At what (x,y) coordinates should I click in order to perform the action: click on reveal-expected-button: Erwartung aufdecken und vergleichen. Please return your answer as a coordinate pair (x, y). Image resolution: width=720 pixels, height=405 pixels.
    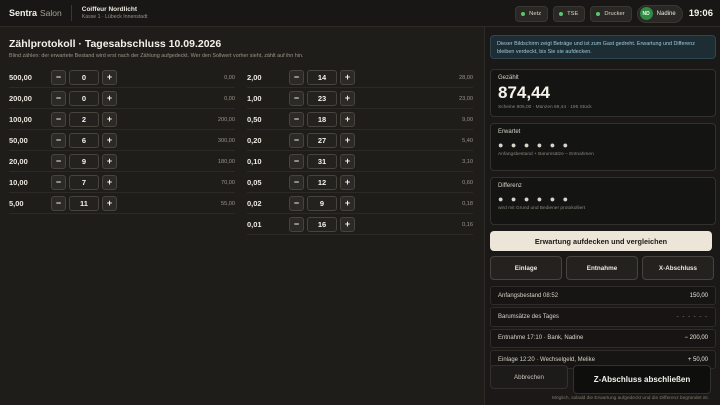
    Looking at the image, I should click on (601, 241).